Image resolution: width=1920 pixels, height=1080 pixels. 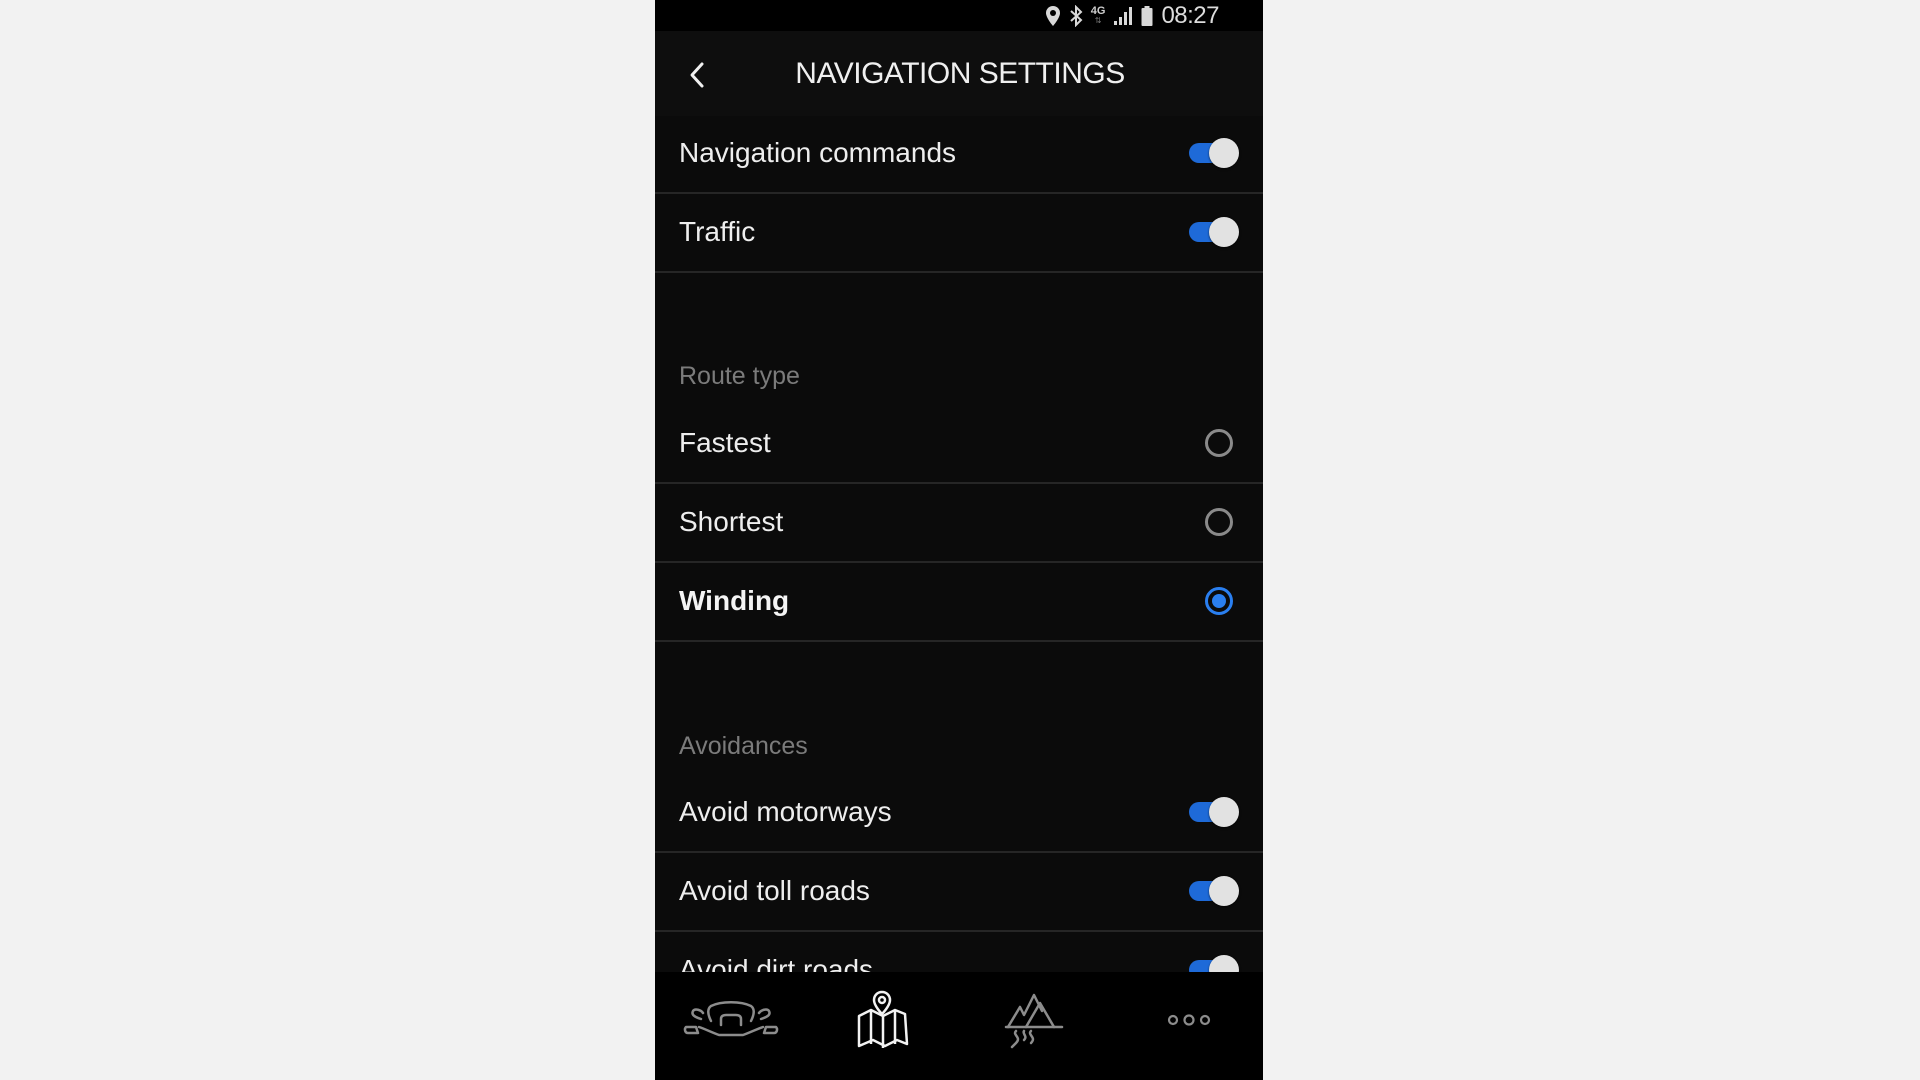 I want to click on header: NAVIGATION SETTINGS, so click(x=959, y=73).